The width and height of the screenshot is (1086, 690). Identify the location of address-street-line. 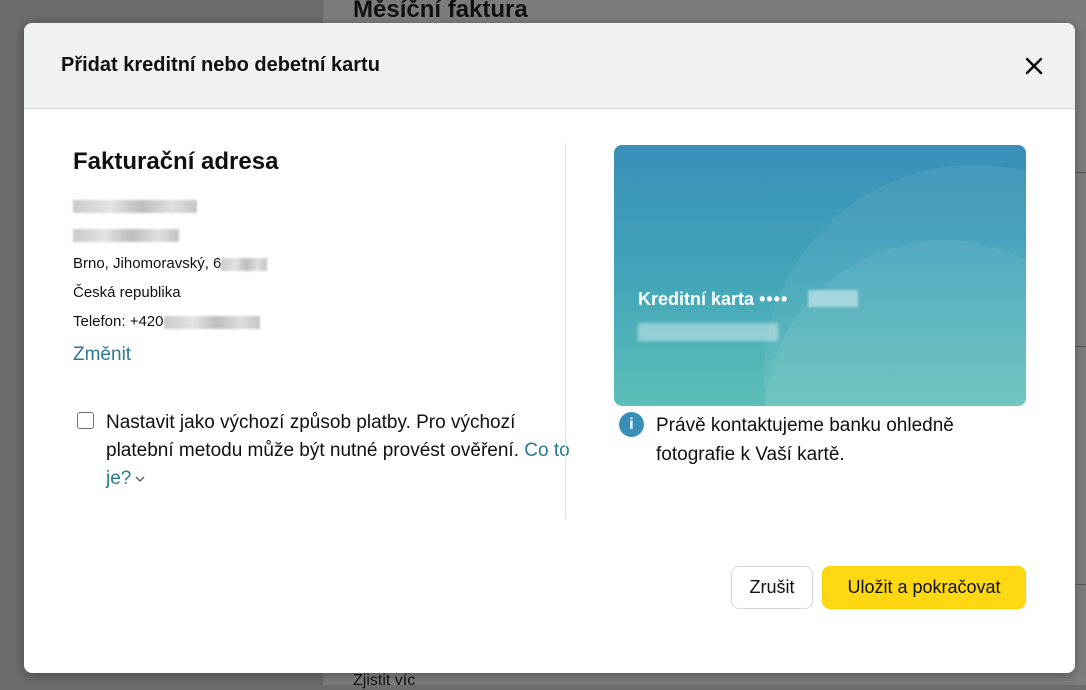
(323, 234).